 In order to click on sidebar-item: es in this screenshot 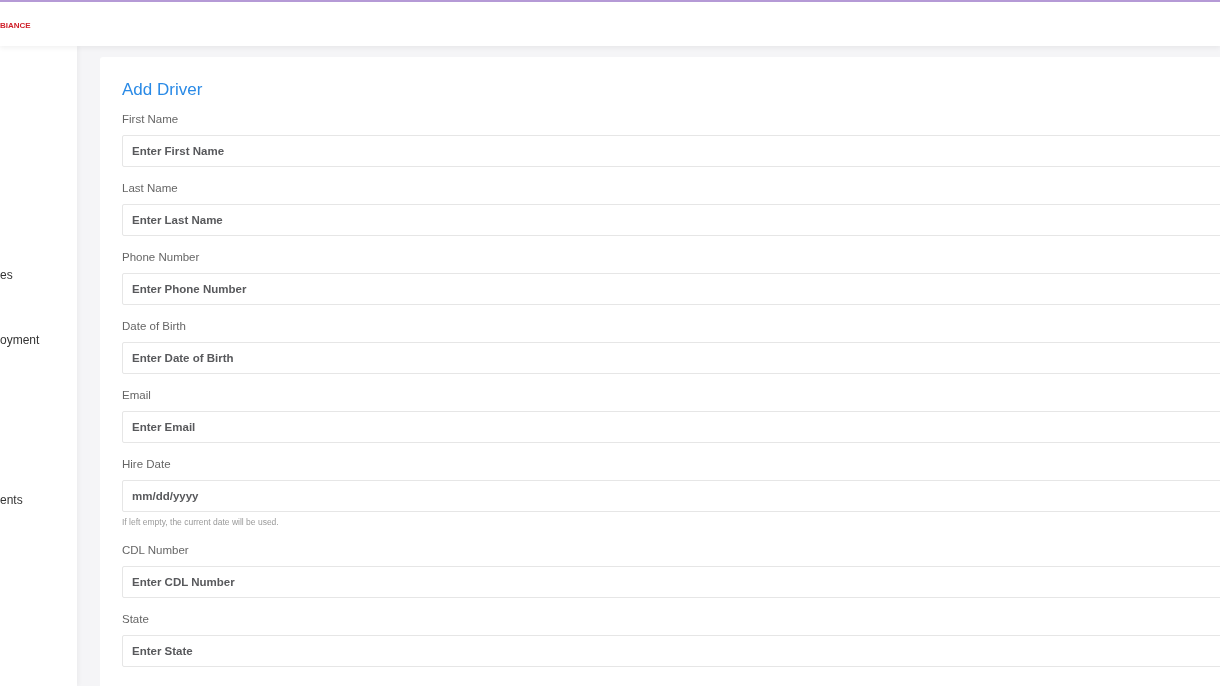, I will do `click(6, 275)`.